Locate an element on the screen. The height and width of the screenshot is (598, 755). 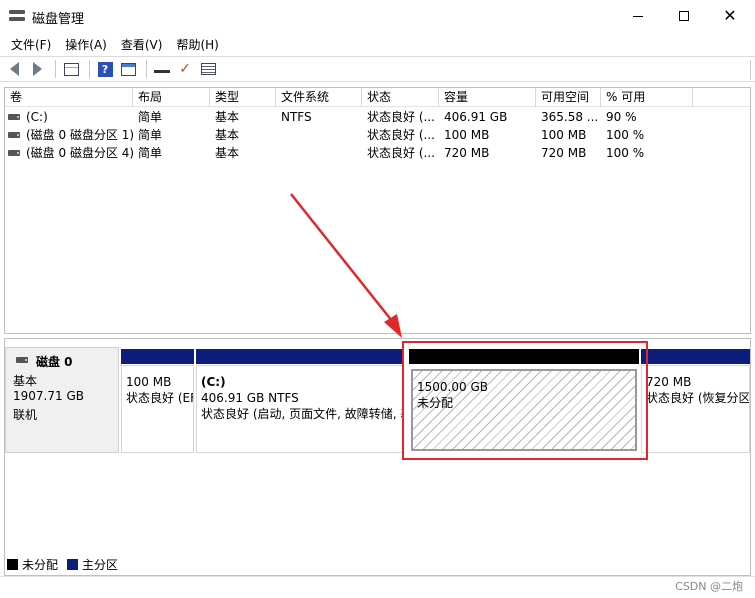
forward-button is located at coordinates (37, 69).